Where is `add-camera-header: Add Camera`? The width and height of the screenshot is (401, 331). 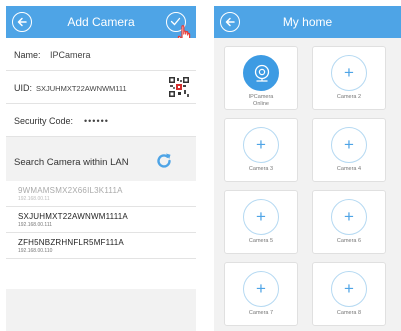 add-camera-header: Add Camera is located at coordinates (101, 25).